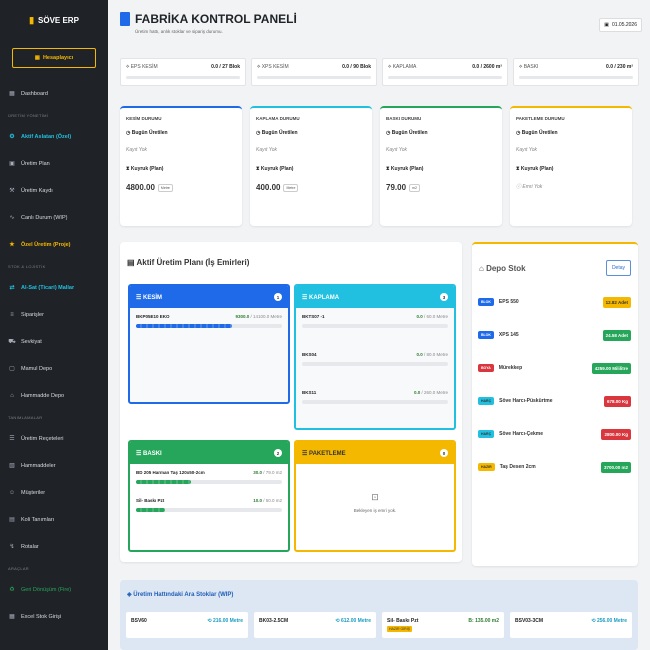 The height and width of the screenshot is (650, 650). I want to click on stock-name: EPS 550, so click(508, 302).